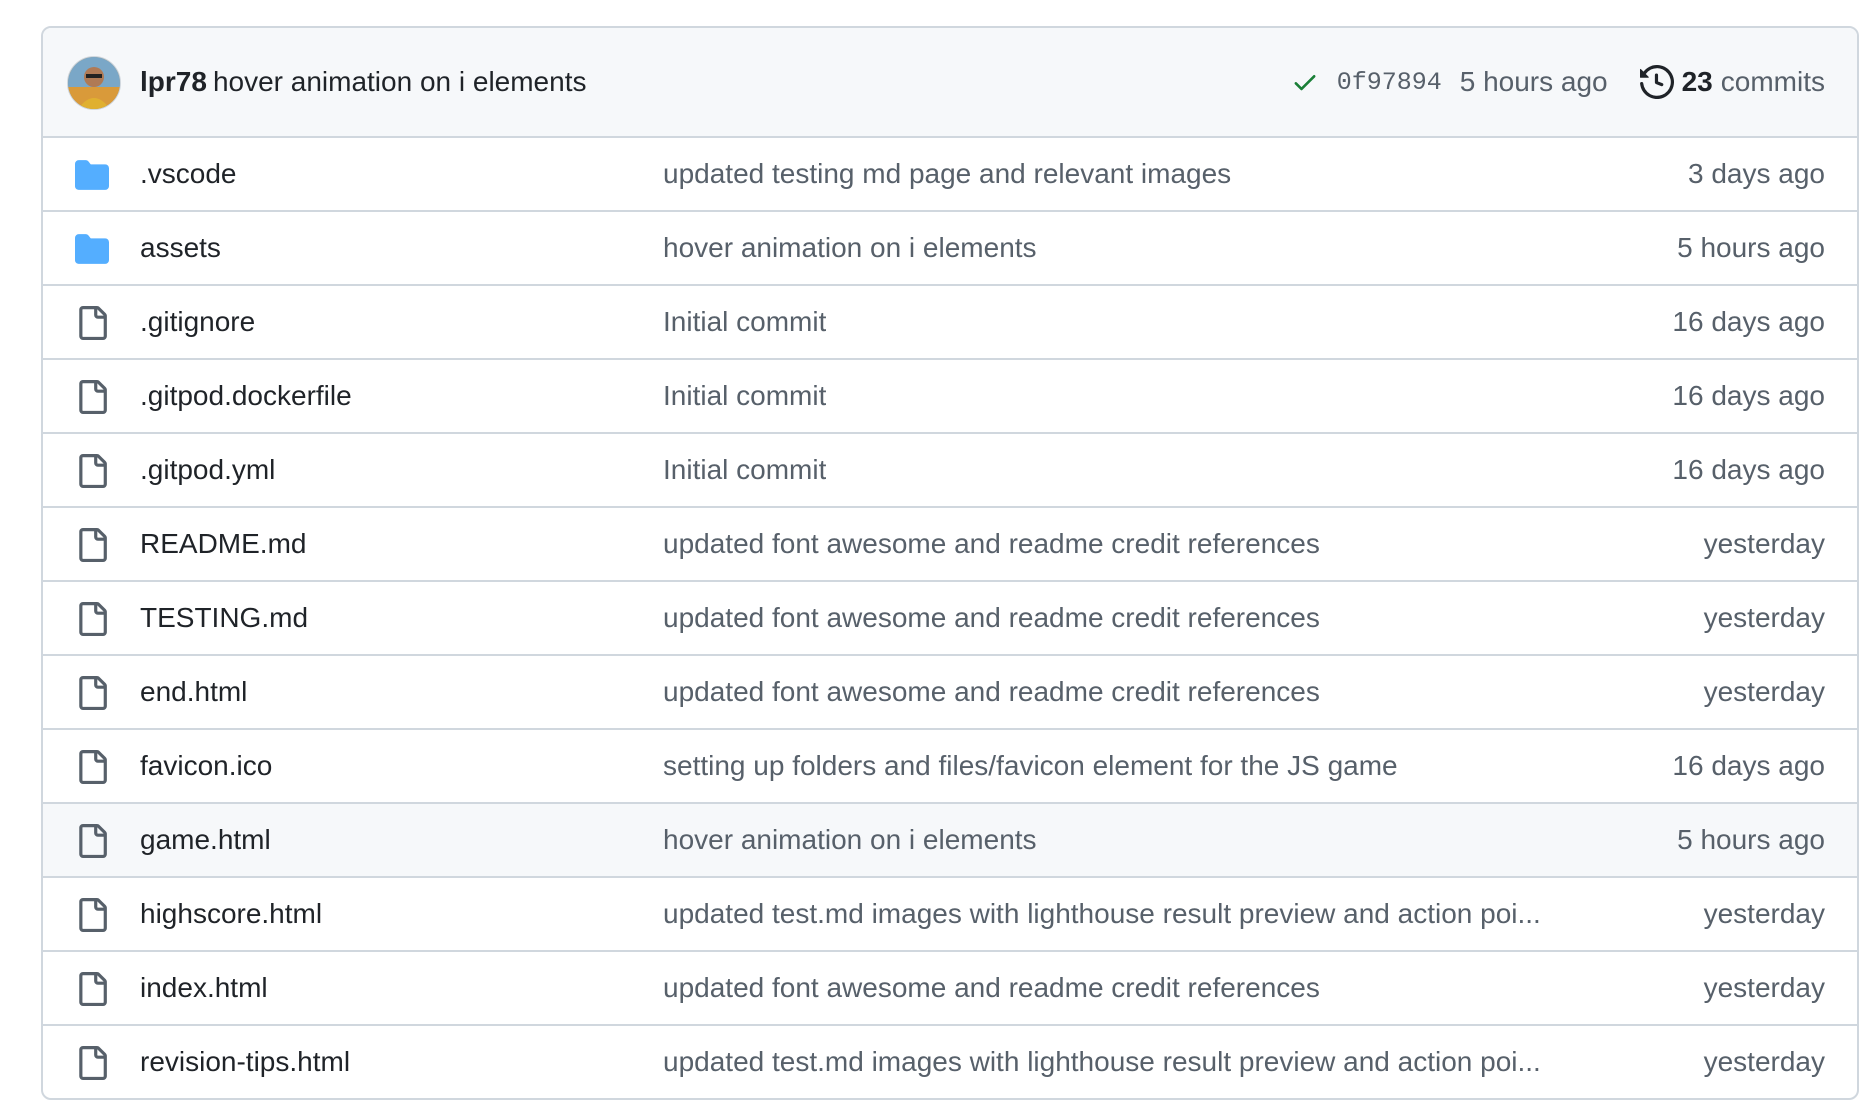 This screenshot has width=1872, height=1116. What do you see at coordinates (197, 322) in the screenshot?
I see `file-name-link: .gitignore` at bounding box center [197, 322].